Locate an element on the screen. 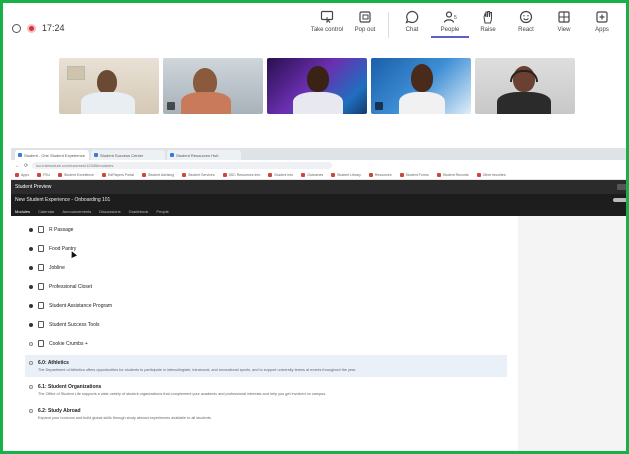 Image resolution: width=629 pixels, height=454 pixels. people-button: 5 People is located at coordinates (450, 24).